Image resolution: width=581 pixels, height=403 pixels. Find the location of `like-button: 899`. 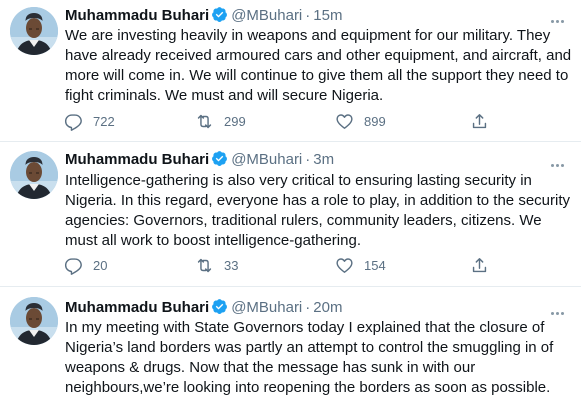

like-button: 899 is located at coordinates (360, 121).